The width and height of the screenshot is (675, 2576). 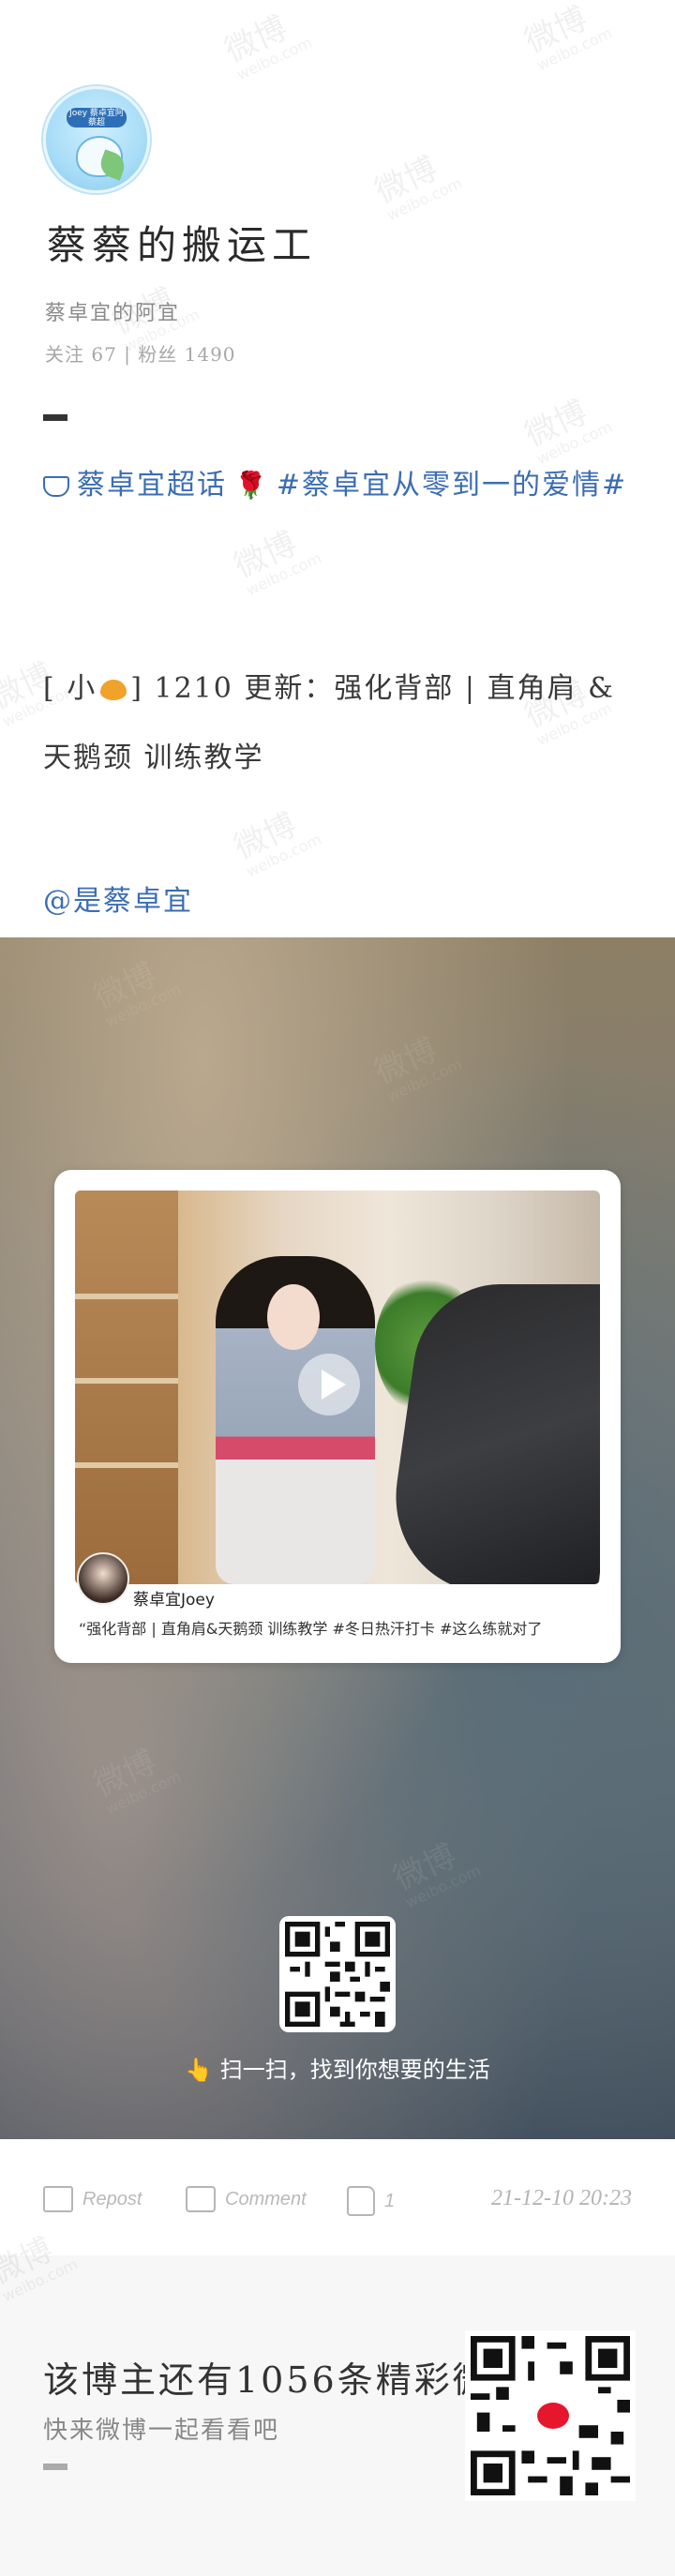 What do you see at coordinates (329, 1384) in the screenshot?
I see `play-icon` at bounding box center [329, 1384].